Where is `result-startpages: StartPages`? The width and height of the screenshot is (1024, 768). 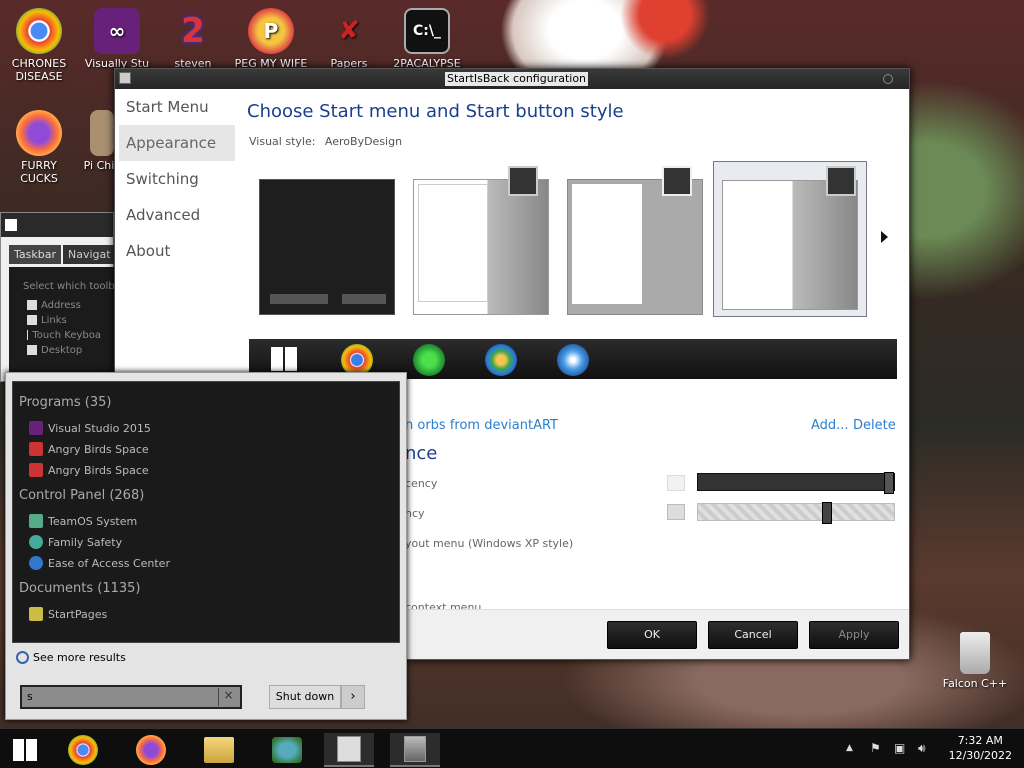 result-startpages: StartPages is located at coordinates (68, 614).